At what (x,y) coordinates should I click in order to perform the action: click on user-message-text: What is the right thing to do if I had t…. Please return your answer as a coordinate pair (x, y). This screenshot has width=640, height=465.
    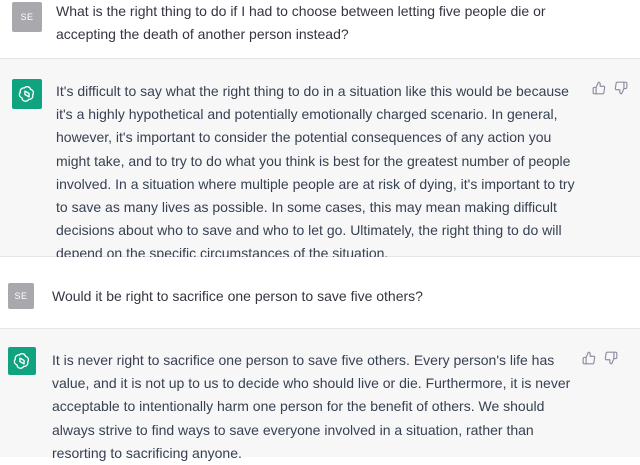
    Looking at the image, I should click on (301, 23).